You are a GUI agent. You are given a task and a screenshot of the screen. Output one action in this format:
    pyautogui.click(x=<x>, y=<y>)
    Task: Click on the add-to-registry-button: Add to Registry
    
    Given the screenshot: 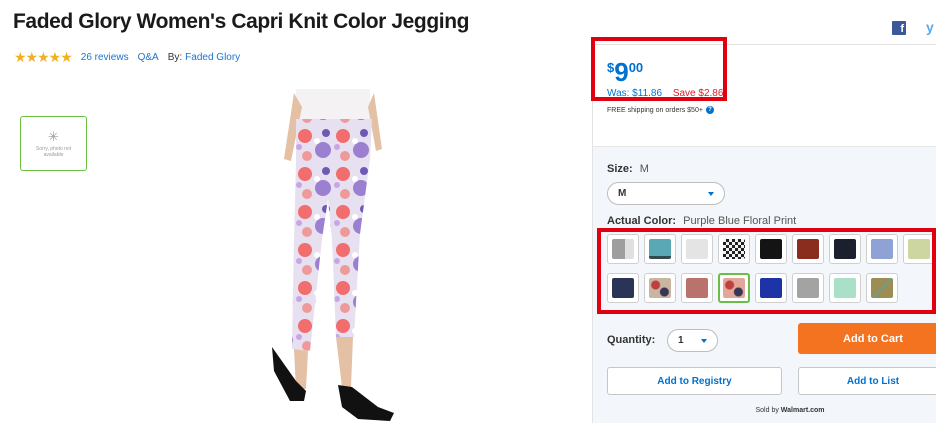 What is the action you would take?
    pyautogui.click(x=694, y=381)
    